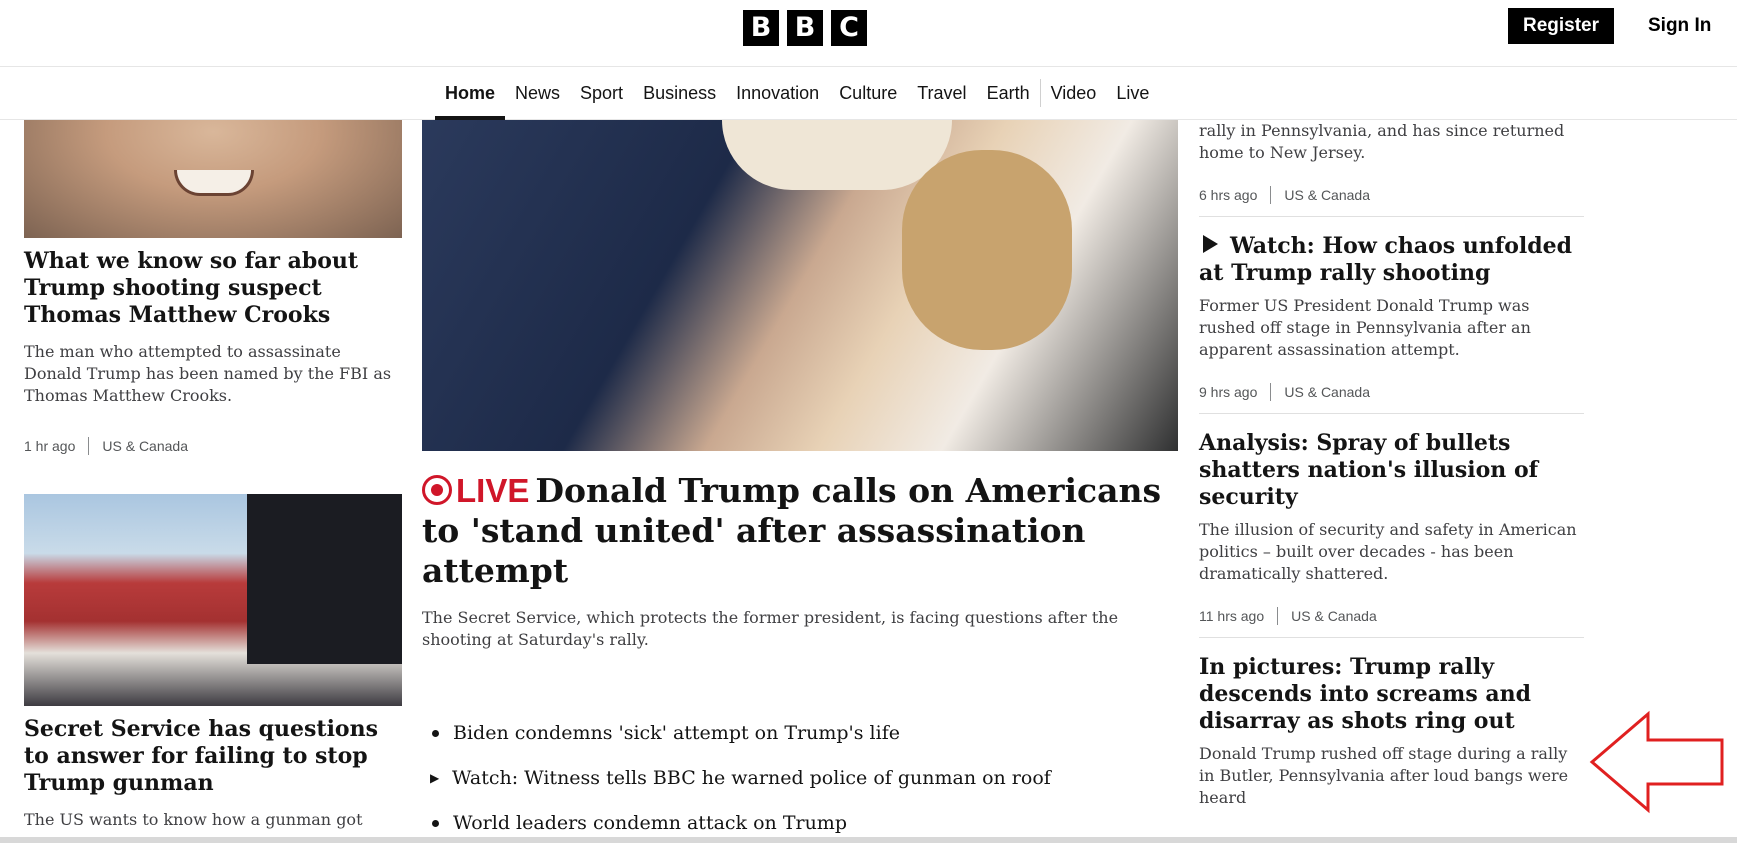  I want to click on logo-letter-b2: B, so click(805, 28).